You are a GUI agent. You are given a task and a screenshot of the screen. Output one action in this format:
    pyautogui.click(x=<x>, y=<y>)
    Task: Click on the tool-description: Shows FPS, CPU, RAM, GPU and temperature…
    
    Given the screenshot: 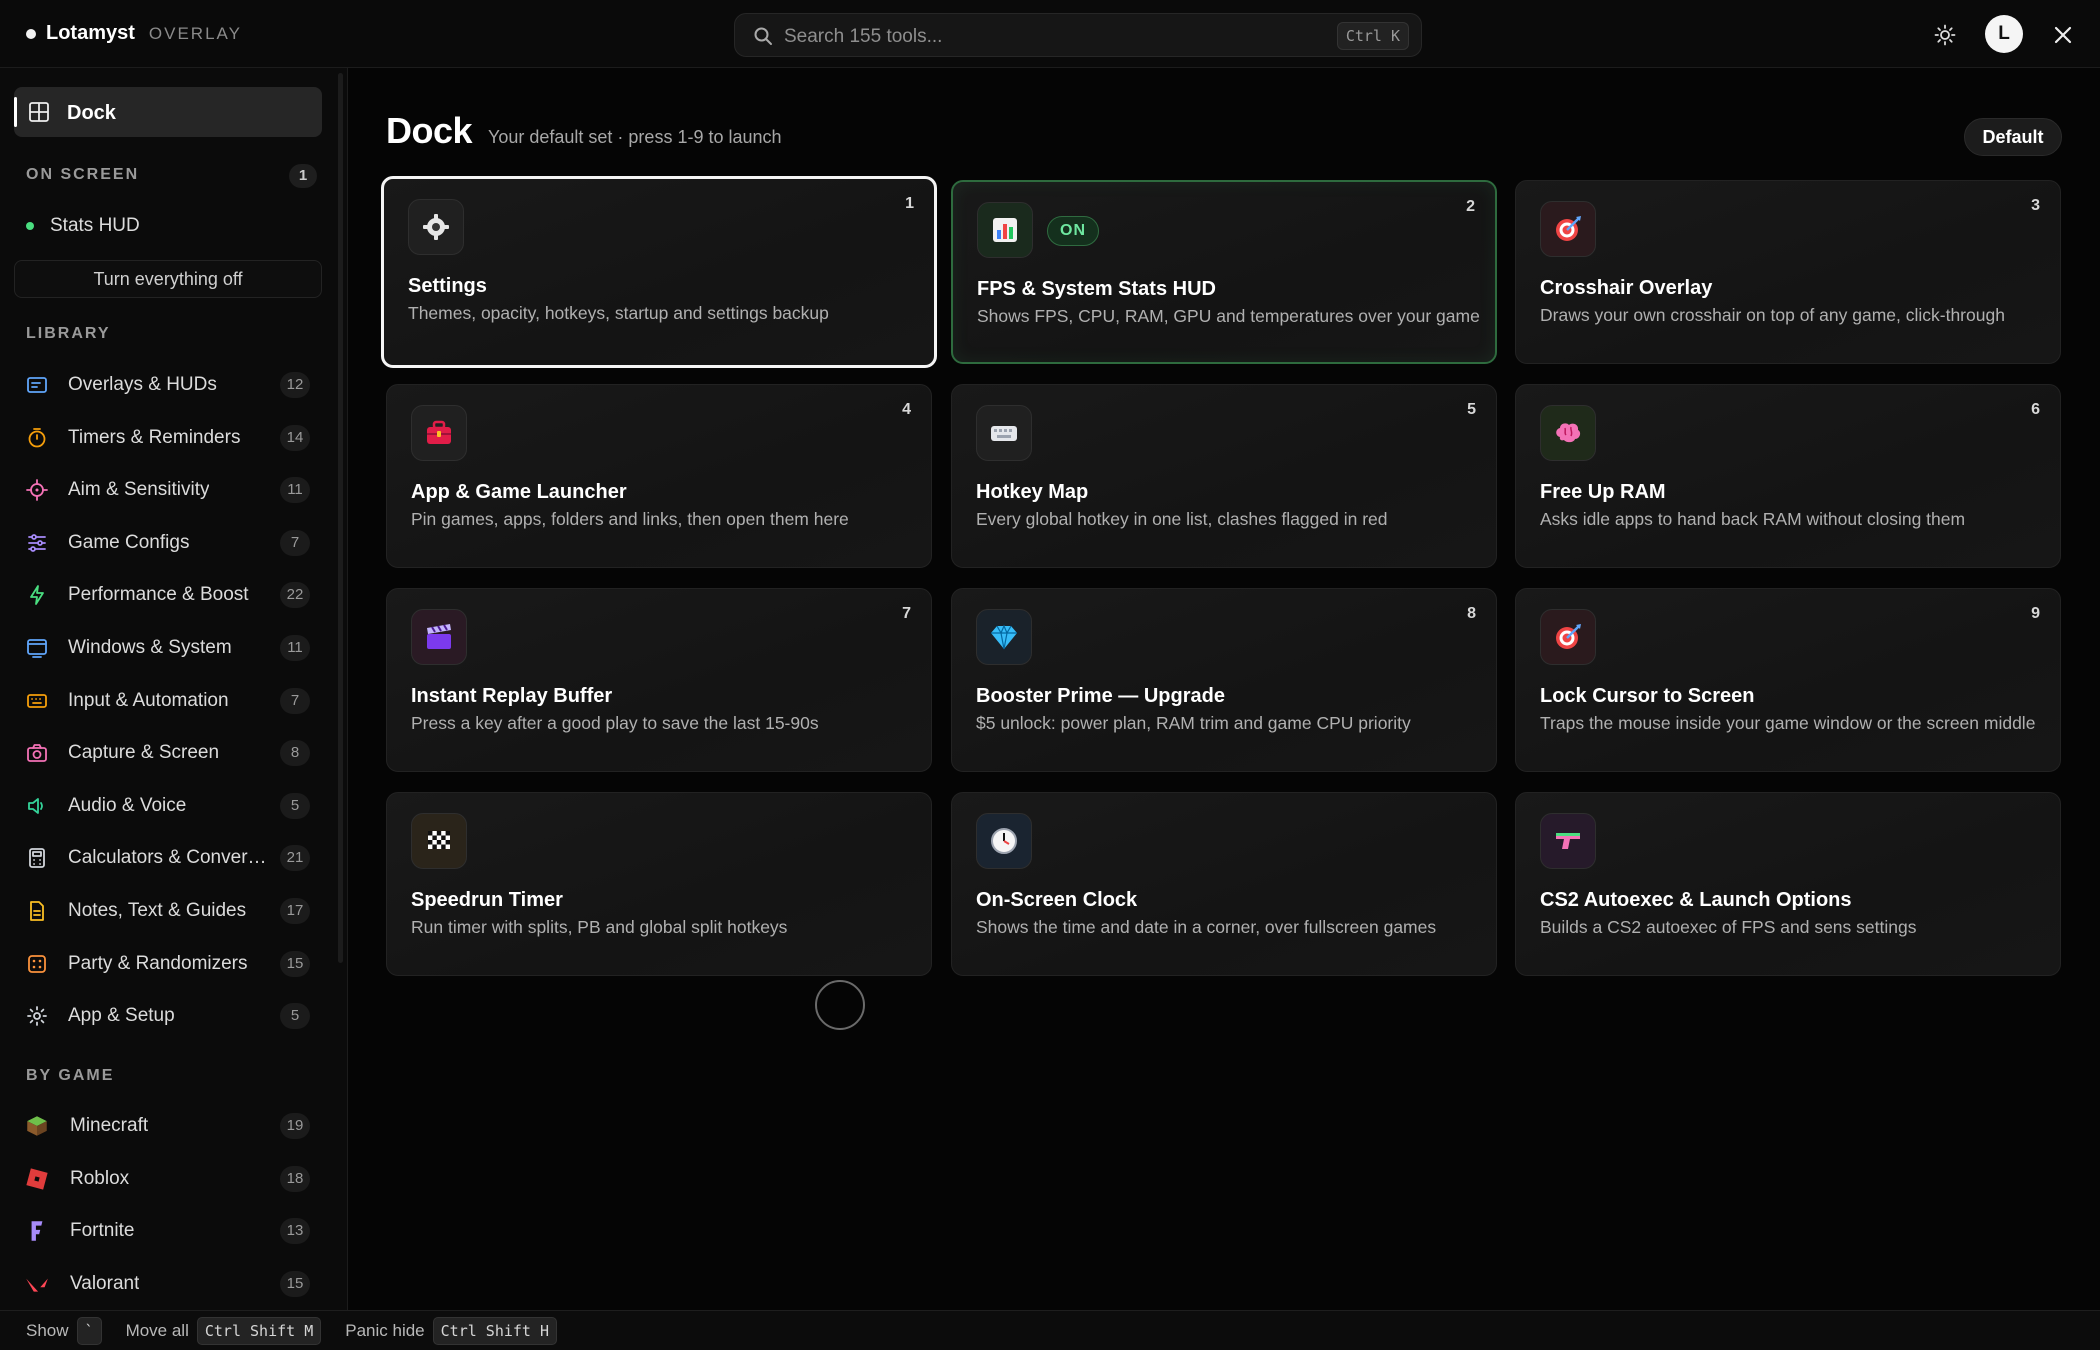 What is the action you would take?
    pyautogui.click(x=1228, y=316)
    